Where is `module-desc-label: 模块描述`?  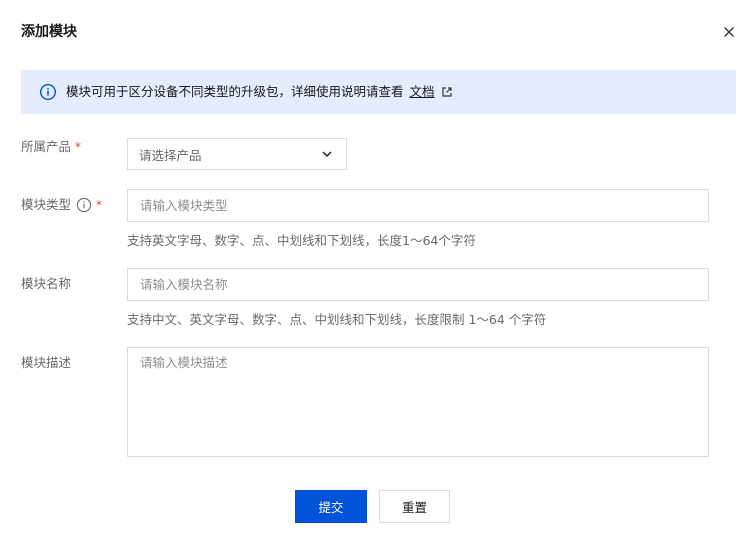 module-desc-label: 模块描述 is located at coordinates (46, 362).